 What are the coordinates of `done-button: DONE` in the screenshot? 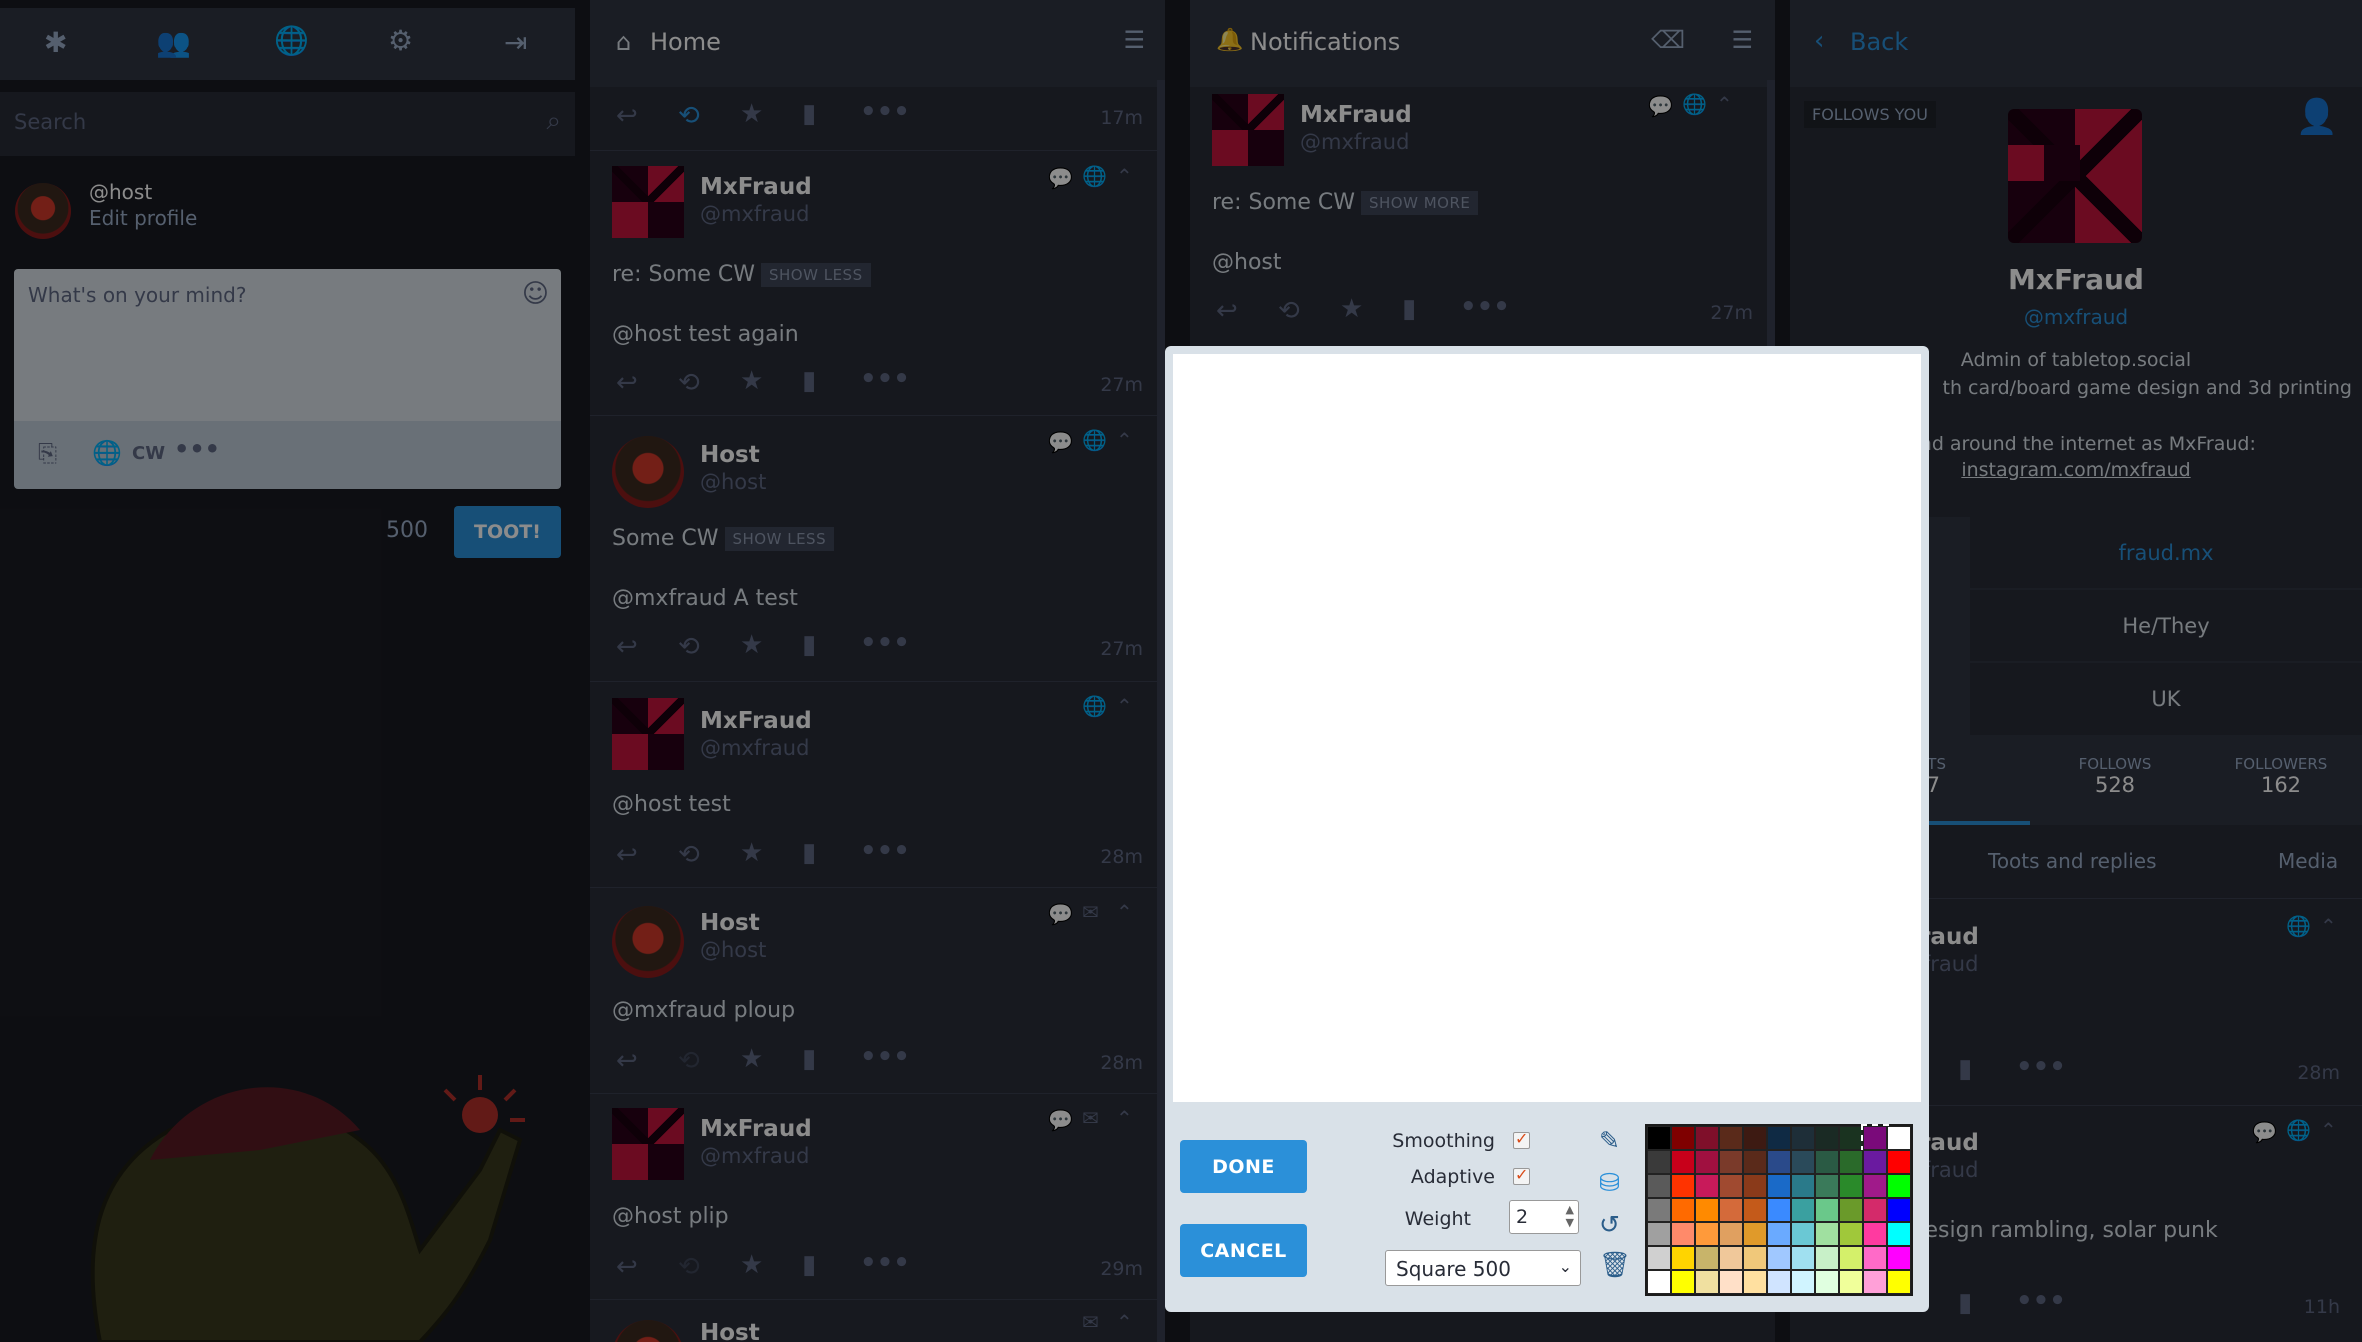 It's located at (1243, 1166).